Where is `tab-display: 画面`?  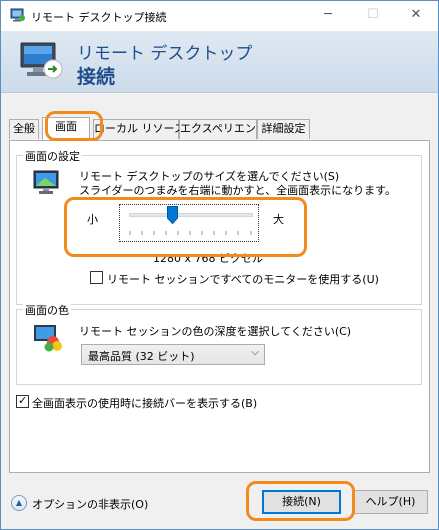
tab-display: 画面 is located at coordinates (66, 128).